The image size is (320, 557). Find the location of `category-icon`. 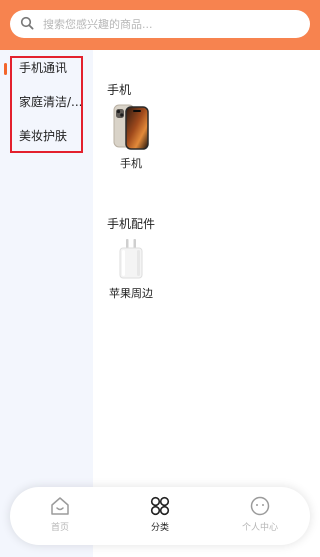

category-icon is located at coordinates (160, 506).